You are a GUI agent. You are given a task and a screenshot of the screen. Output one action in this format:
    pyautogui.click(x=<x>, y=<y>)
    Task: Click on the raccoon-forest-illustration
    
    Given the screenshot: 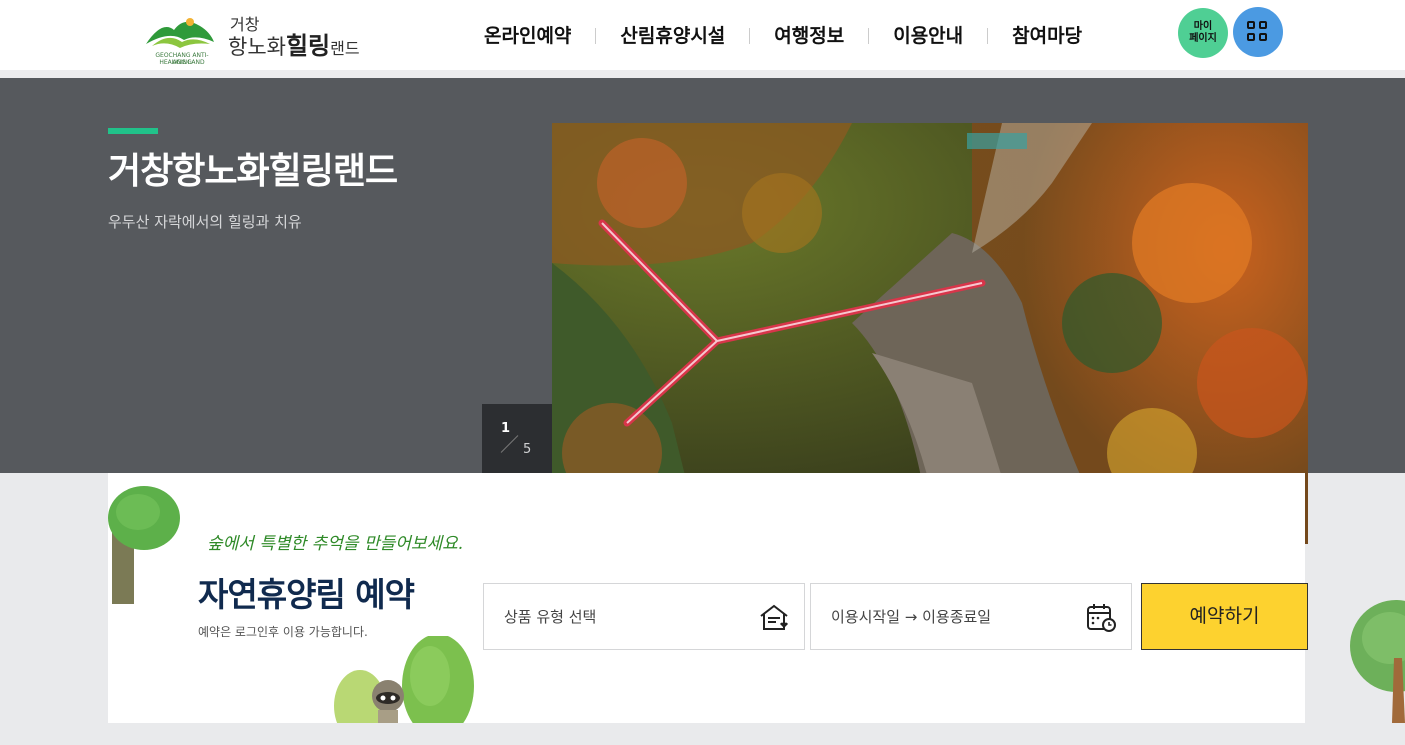 What is the action you would take?
    pyautogui.click(x=404, y=679)
    